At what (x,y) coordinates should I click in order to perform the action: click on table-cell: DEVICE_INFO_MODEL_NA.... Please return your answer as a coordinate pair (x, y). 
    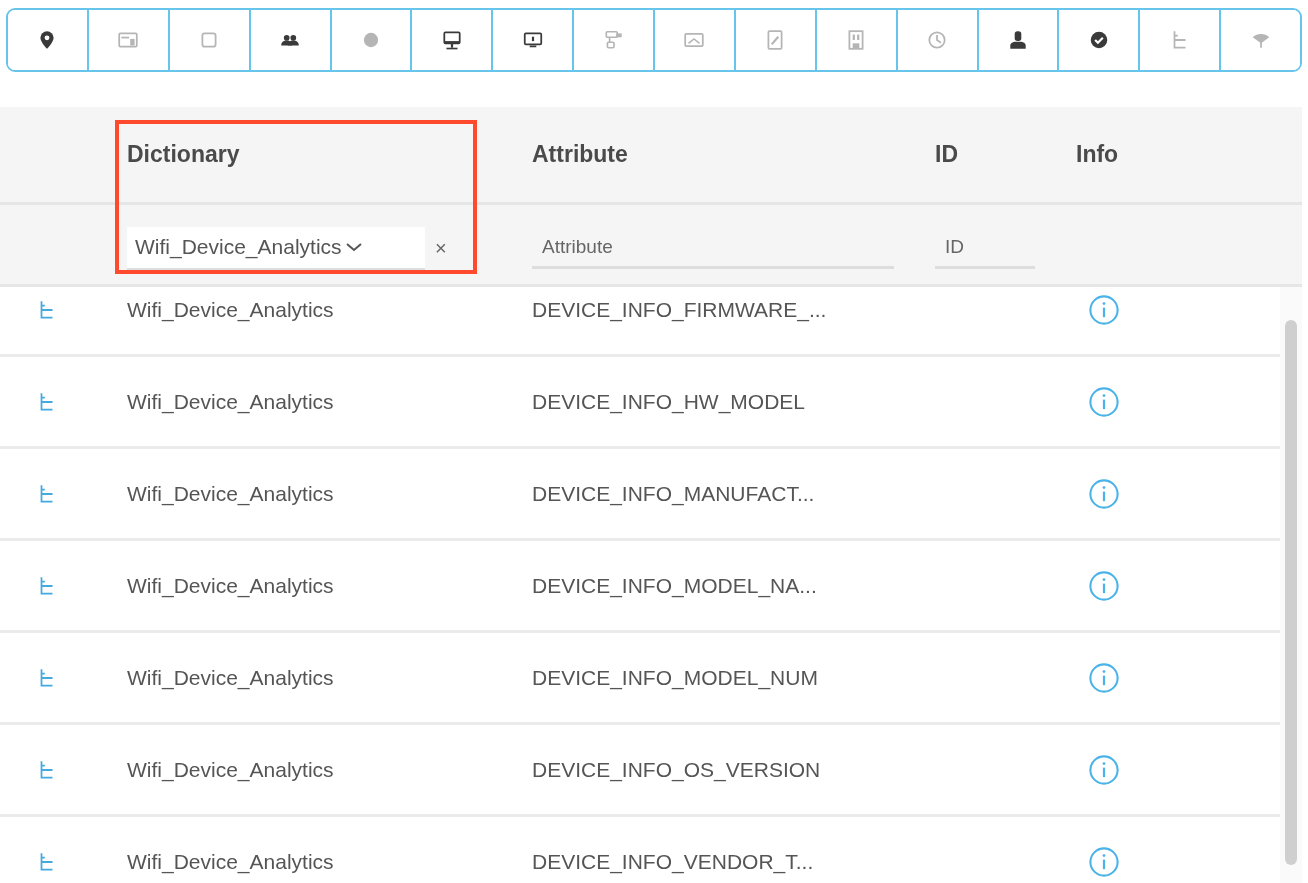
    Looking at the image, I should click on (674, 585).